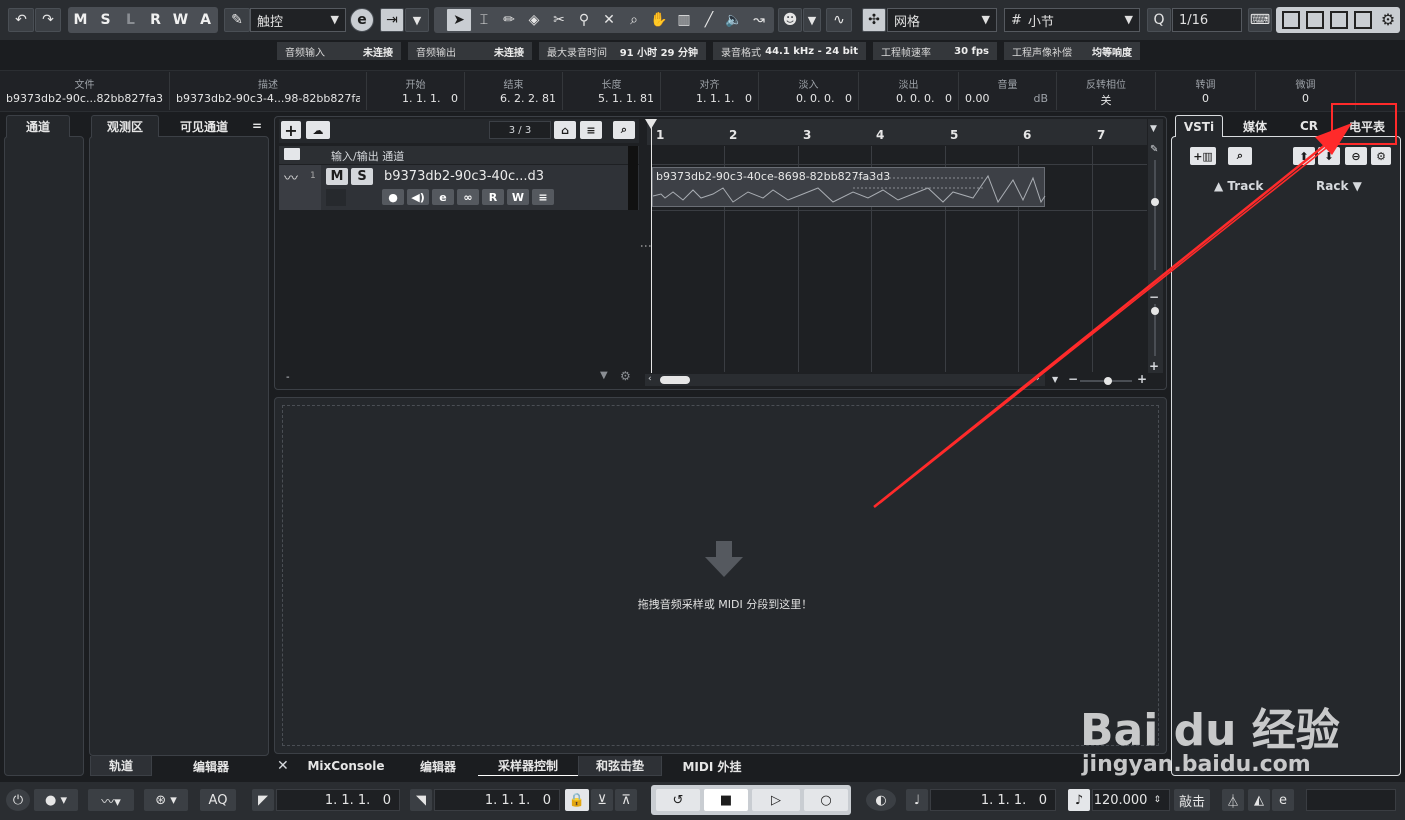 This screenshot has width=1405, height=820. What do you see at coordinates (650, 379) in the screenshot?
I see `scroll-left-icon: ‹` at bounding box center [650, 379].